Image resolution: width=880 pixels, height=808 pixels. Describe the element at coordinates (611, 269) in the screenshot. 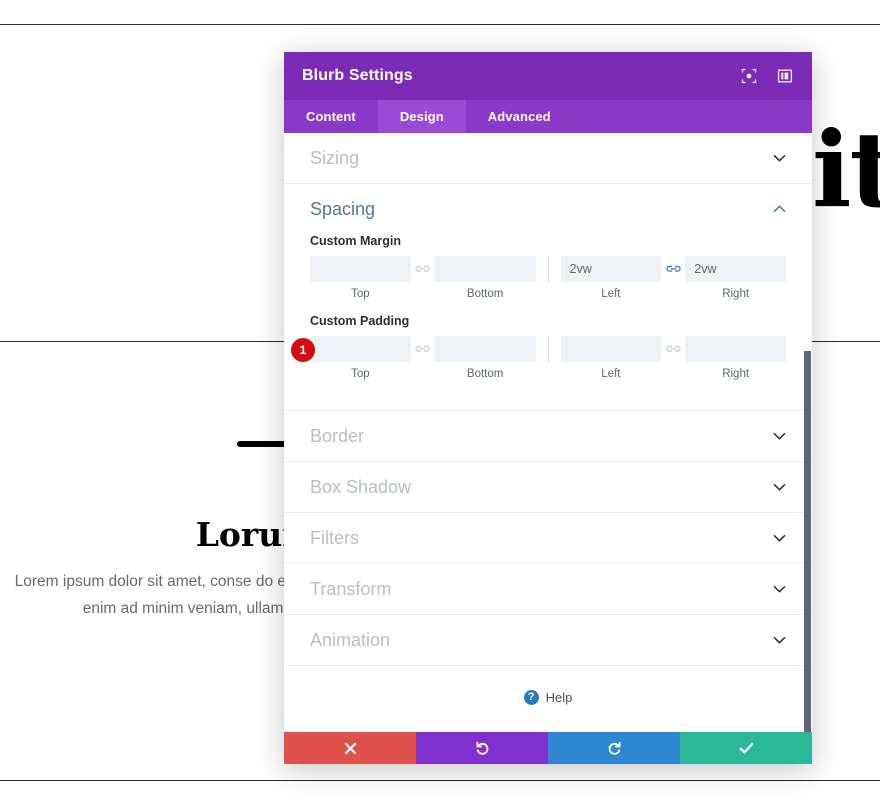

I see `custom-margin-left-input` at that location.